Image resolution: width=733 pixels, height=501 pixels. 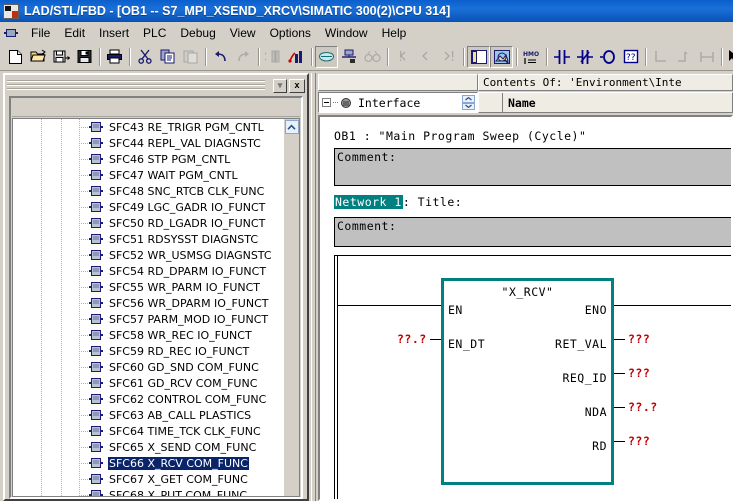 What do you see at coordinates (156, 287) in the screenshot?
I see `tree-row: SFC55 WR_PARM IO_FUNCT` at bounding box center [156, 287].